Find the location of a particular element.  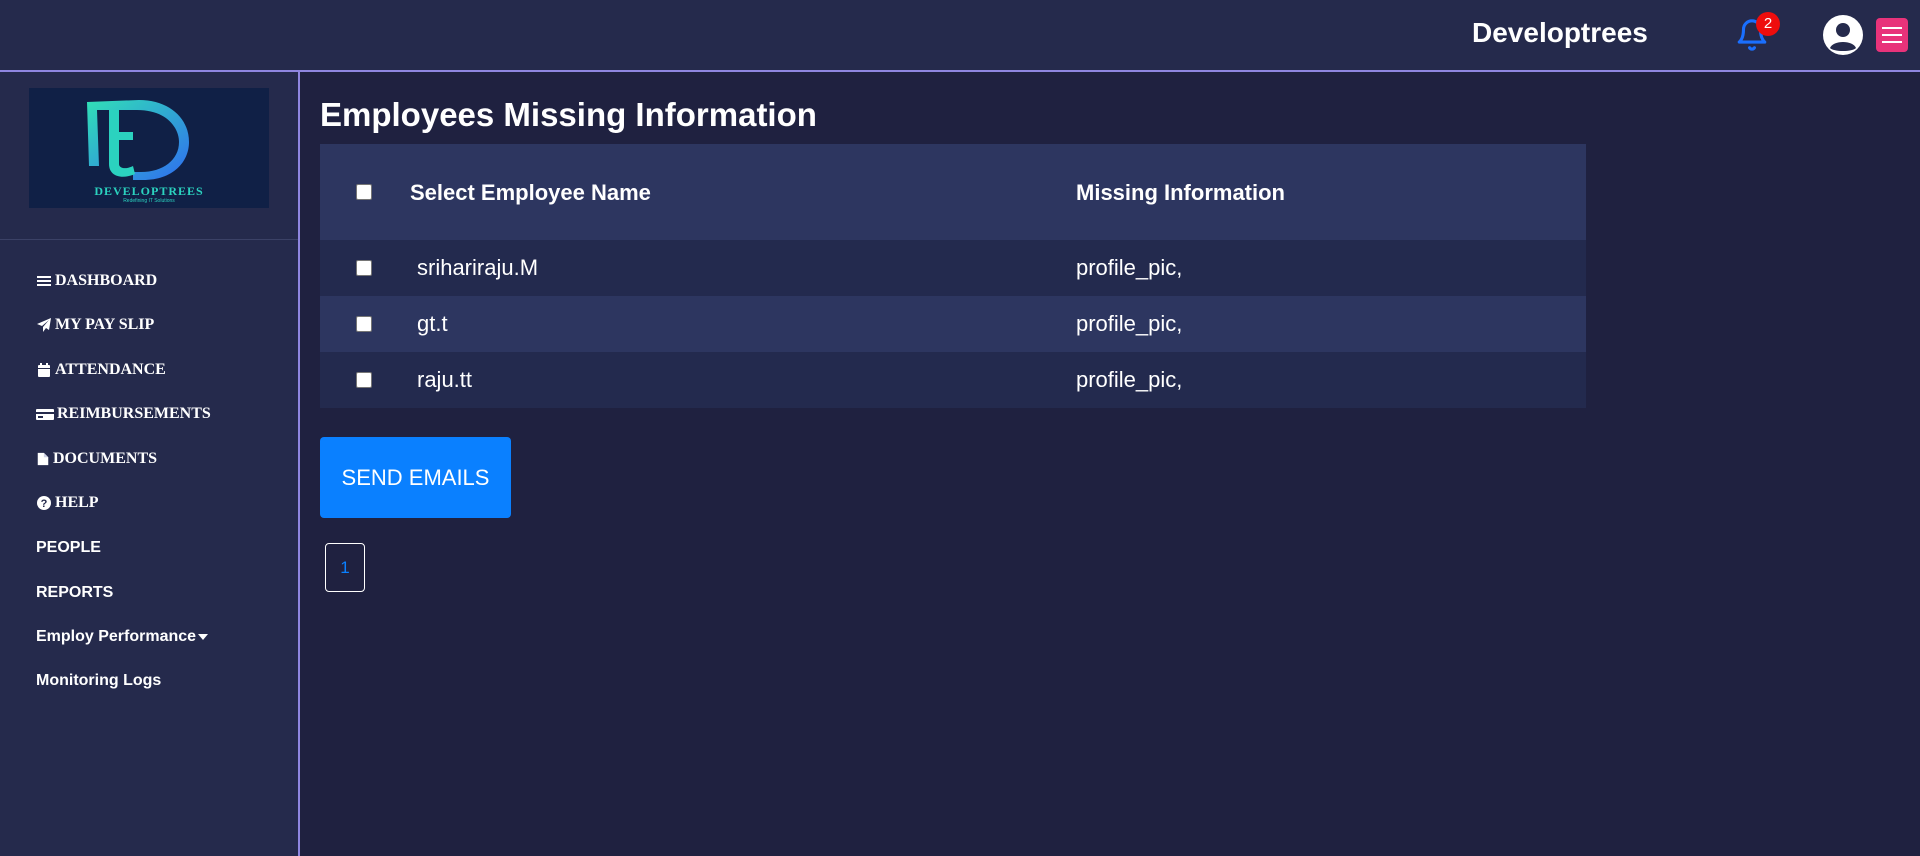

employee-name: srihariraju.M is located at coordinates (478, 267).